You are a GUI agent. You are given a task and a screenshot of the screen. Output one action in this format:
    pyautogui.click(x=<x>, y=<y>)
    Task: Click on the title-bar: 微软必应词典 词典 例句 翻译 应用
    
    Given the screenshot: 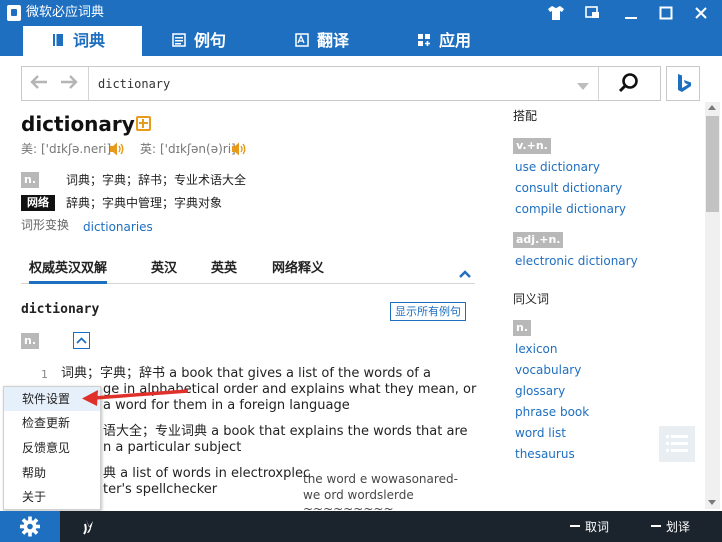 What is the action you would take?
    pyautogui.click(x=361, y=28)
    